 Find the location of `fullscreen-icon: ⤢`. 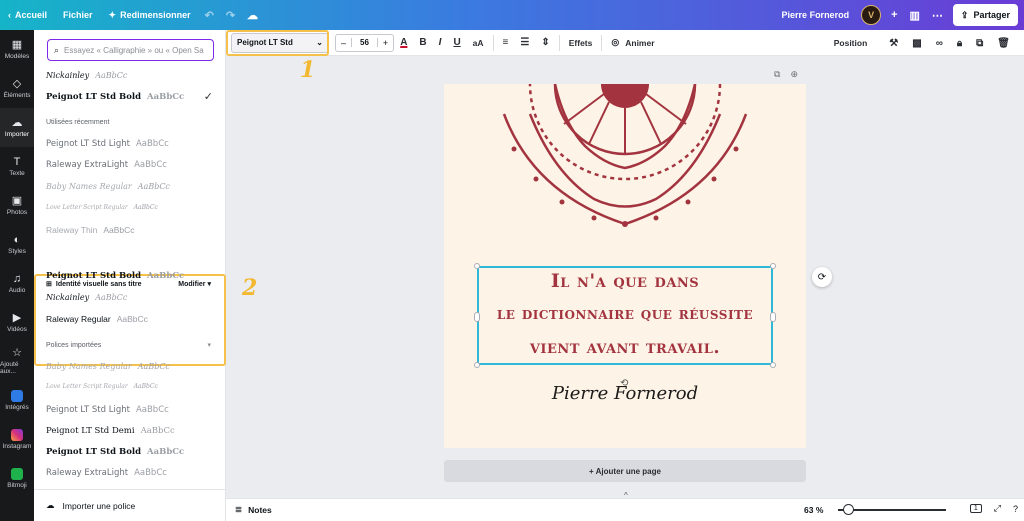

fullscreen-icon: ⤢ is located at coordinates (997, 508).